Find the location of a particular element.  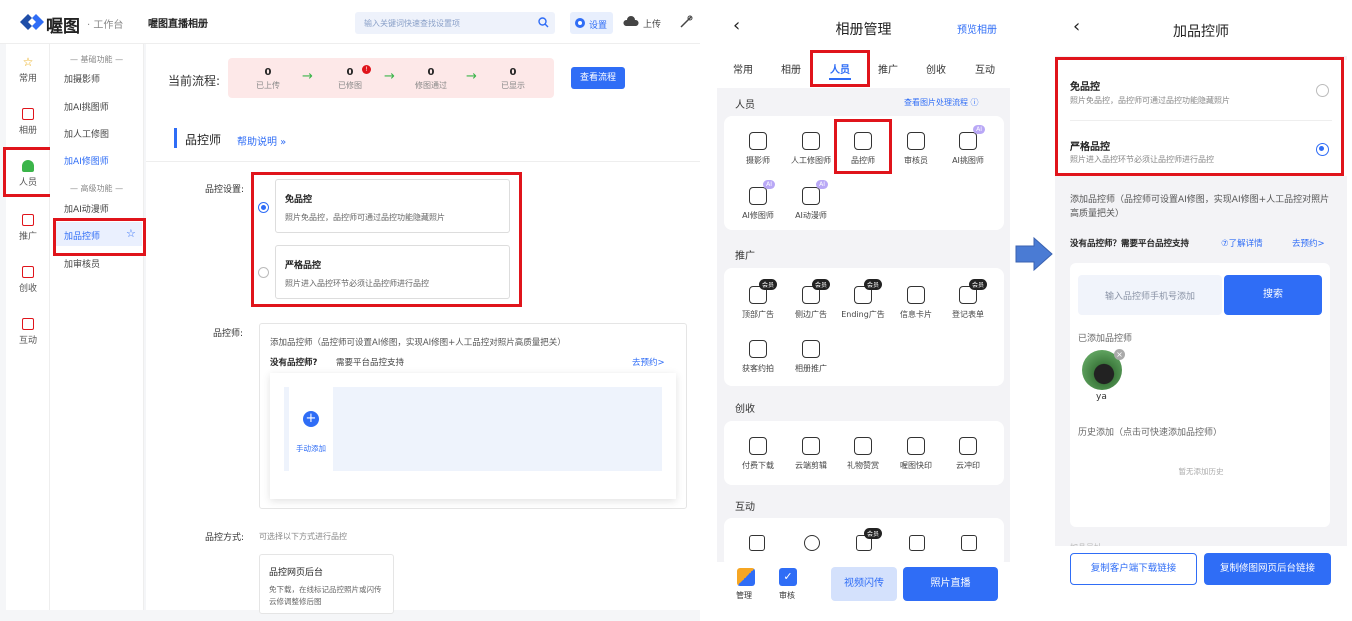

grid-item-photographer: 摄影师 is located at coordinates (758, 149).